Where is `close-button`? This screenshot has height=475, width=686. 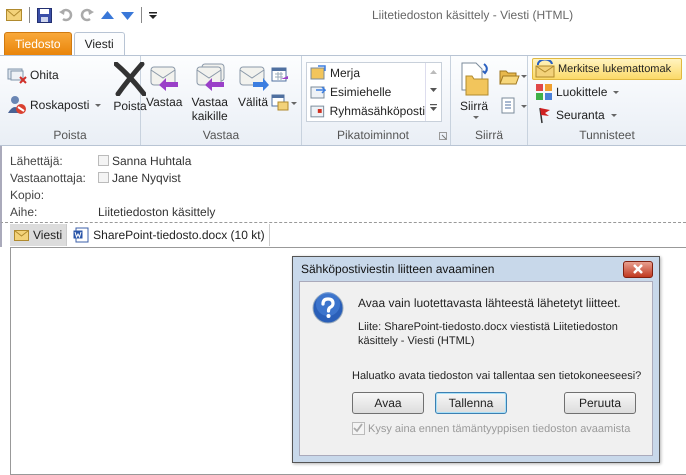 close-button is located at coordinates (638, 269).